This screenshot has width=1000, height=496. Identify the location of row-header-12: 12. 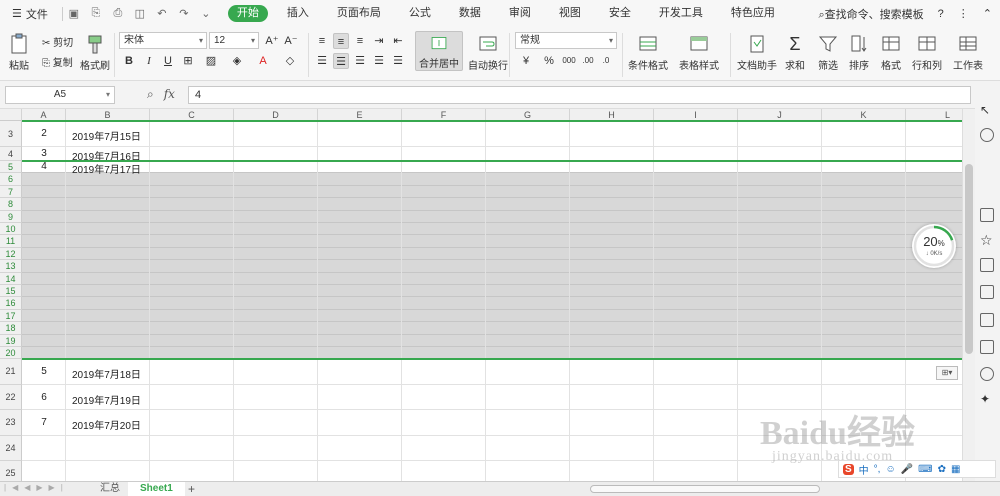
(11, 254).